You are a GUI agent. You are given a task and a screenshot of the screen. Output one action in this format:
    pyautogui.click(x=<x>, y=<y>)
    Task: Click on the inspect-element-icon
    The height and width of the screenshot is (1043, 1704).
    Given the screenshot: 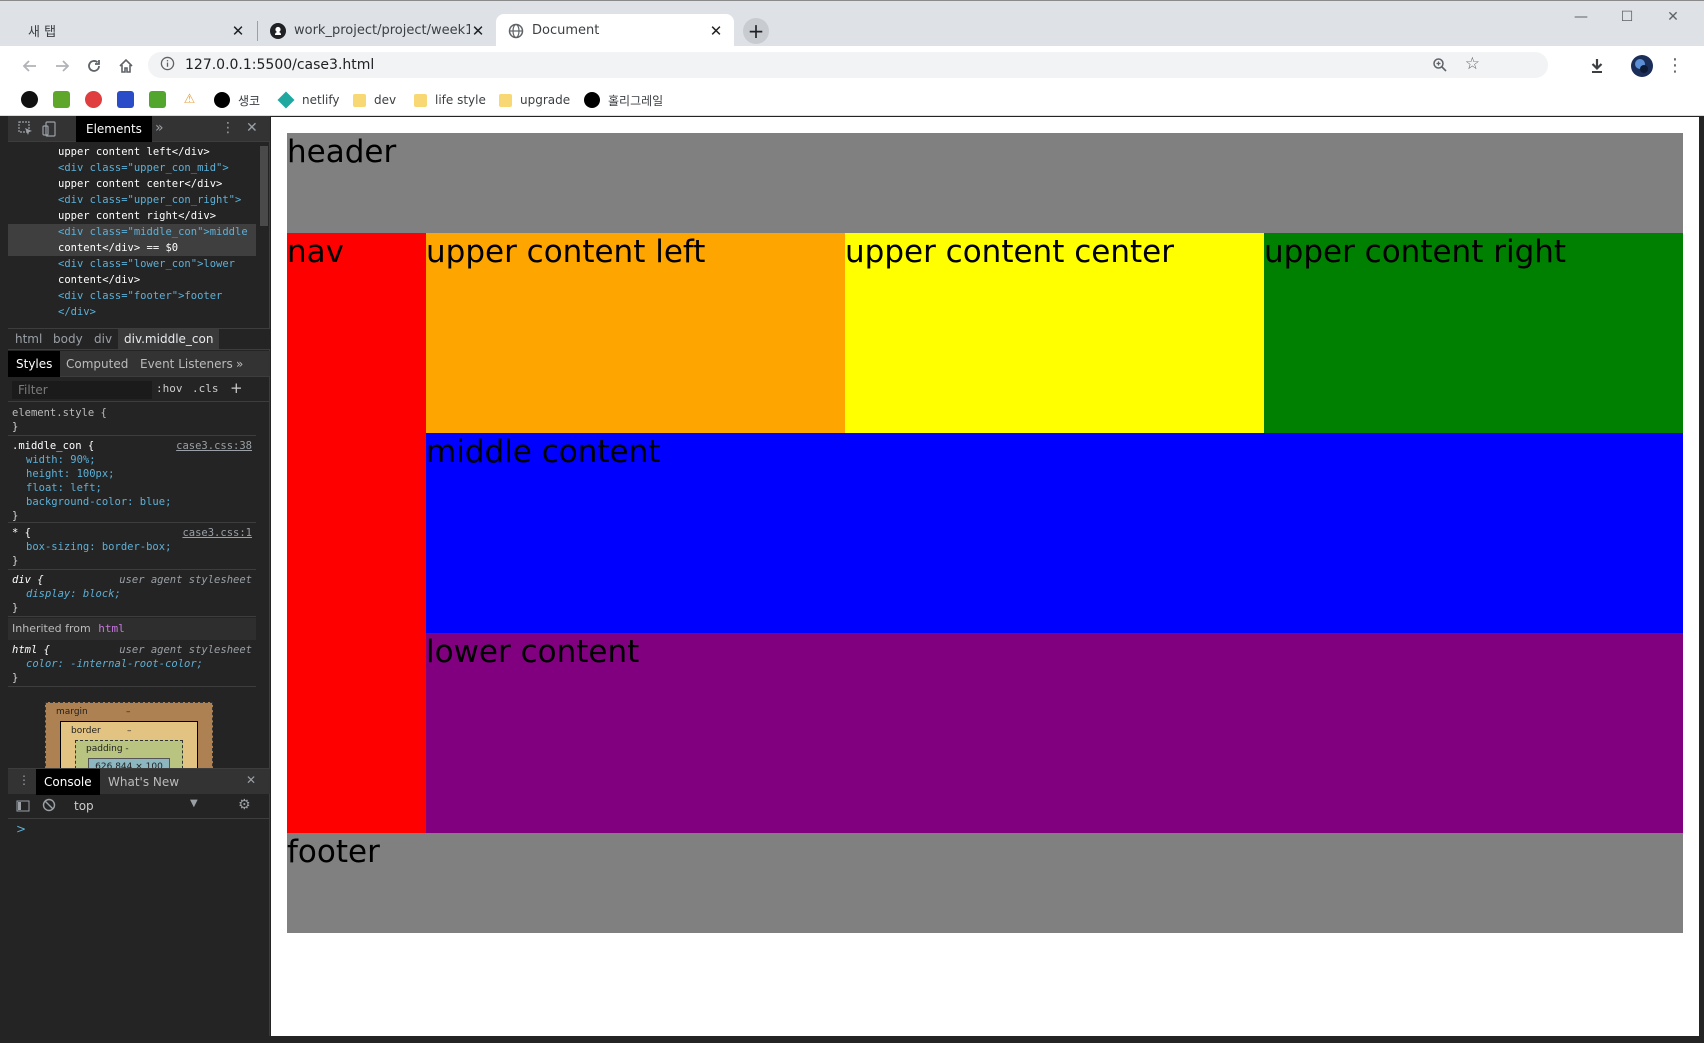 What is the action you would take?
    pyautogui.click(x=26, y=130)
    